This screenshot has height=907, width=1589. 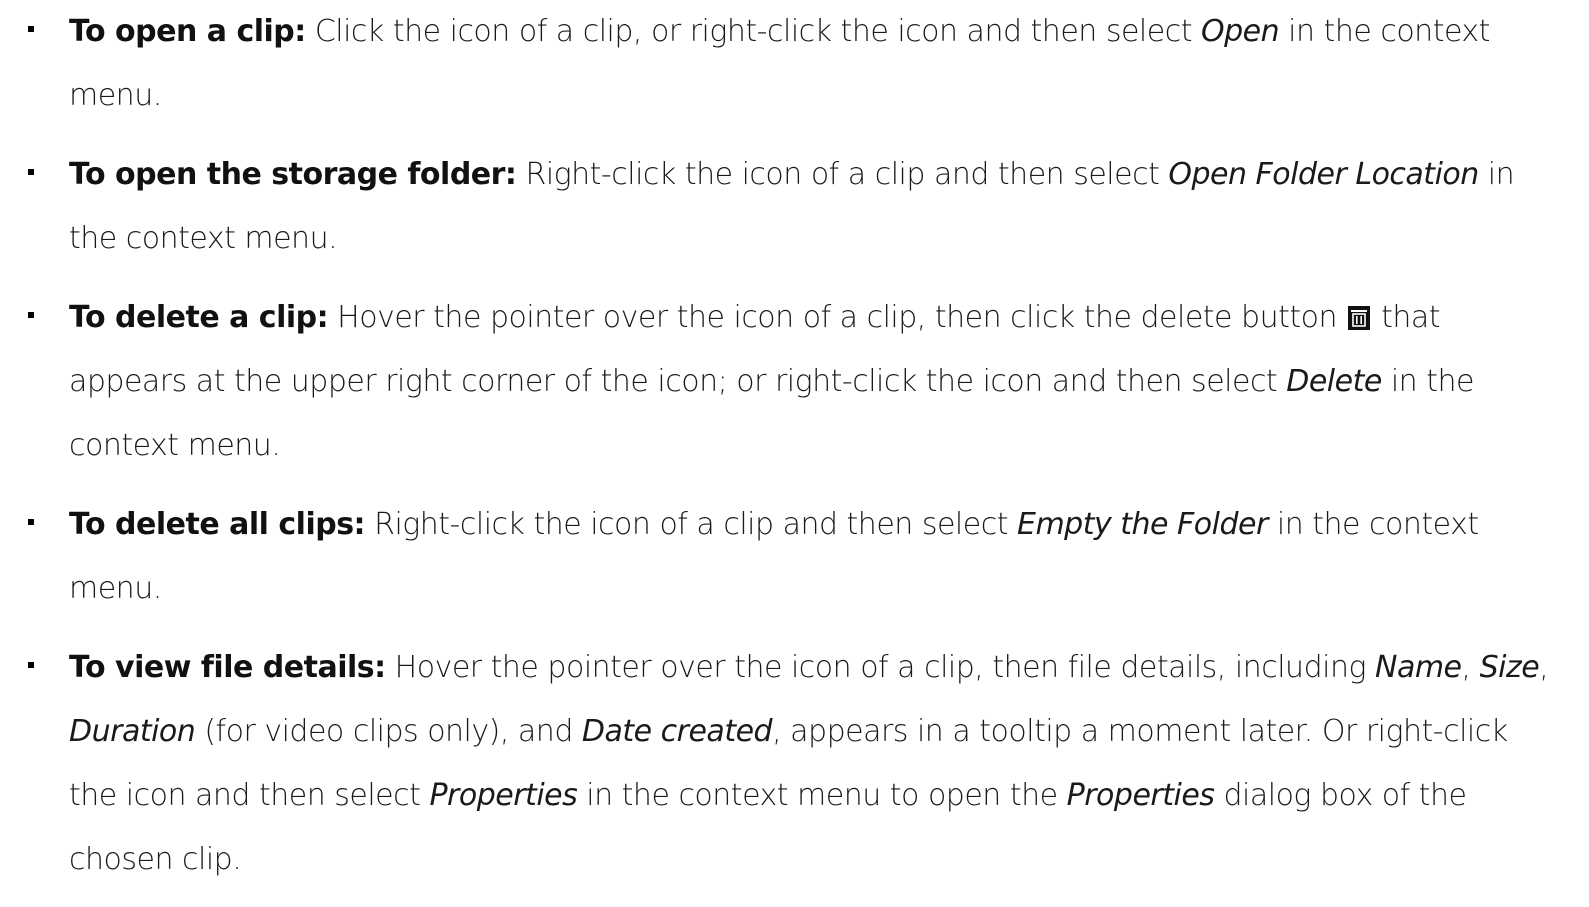 I want to click on item-term: To open a clip:, so click(x=187, y=31).